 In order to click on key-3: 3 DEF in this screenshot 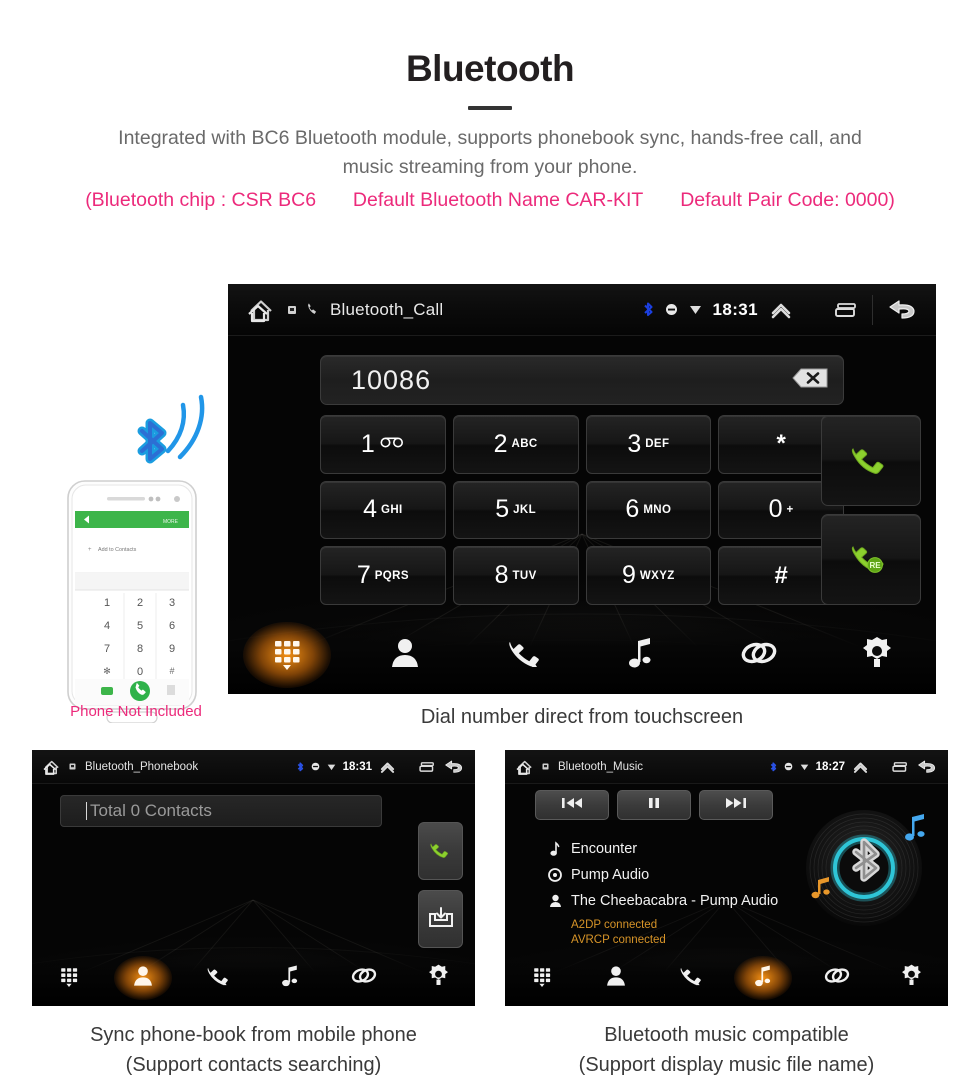, I will do `click(648, 444)`.